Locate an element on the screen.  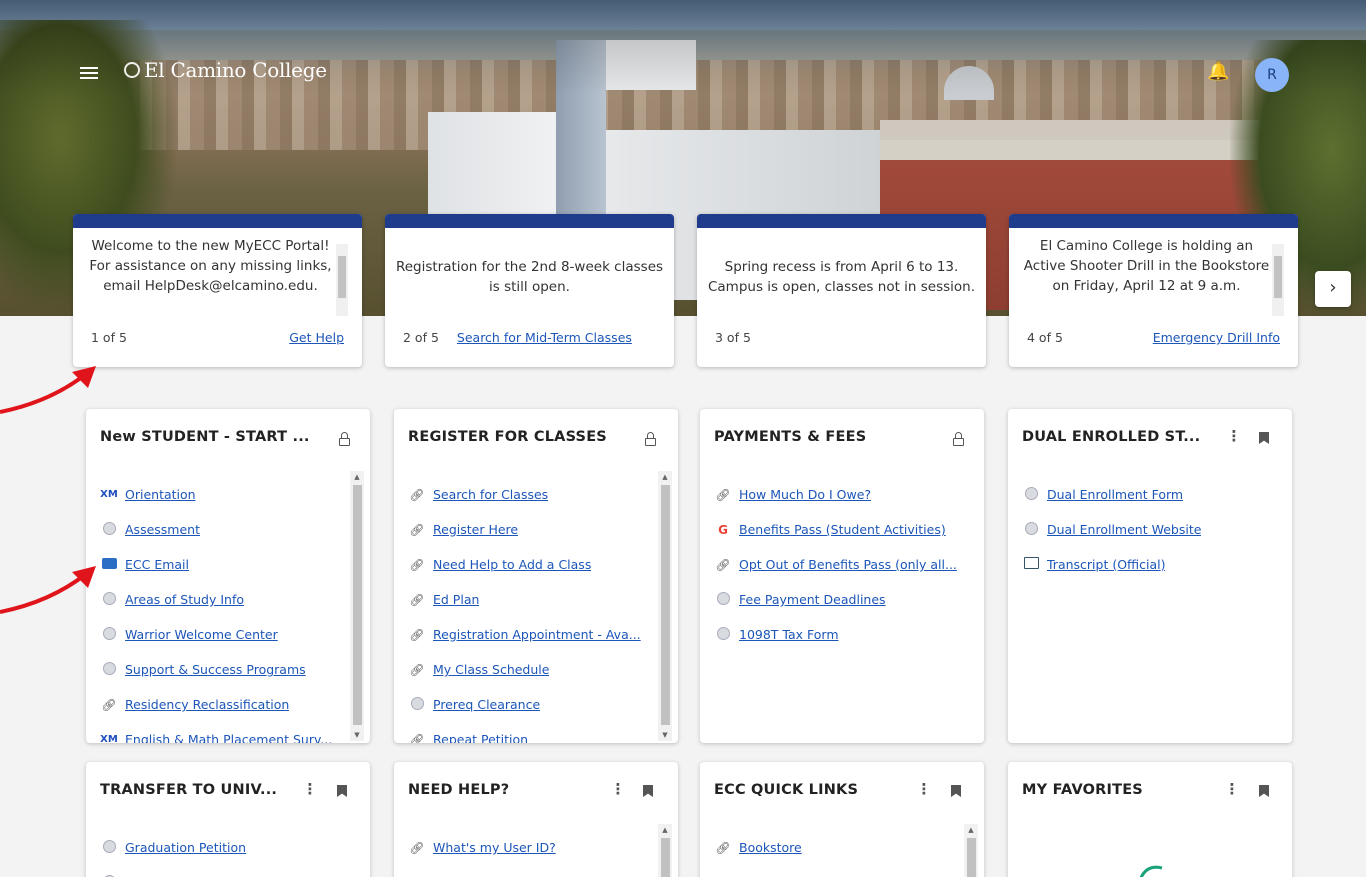
card-link: Repeat Petition is located at coordinates (480, 737).